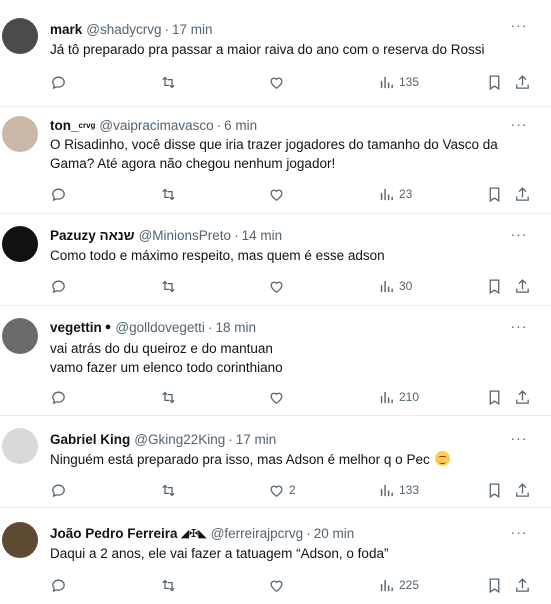 This screenshot has height=604, width=551. Describe the element at coordinates (280, 439) in the screenshot. I see `tweet-header: Gabriel King @Gking22King · 17 min` at that location.